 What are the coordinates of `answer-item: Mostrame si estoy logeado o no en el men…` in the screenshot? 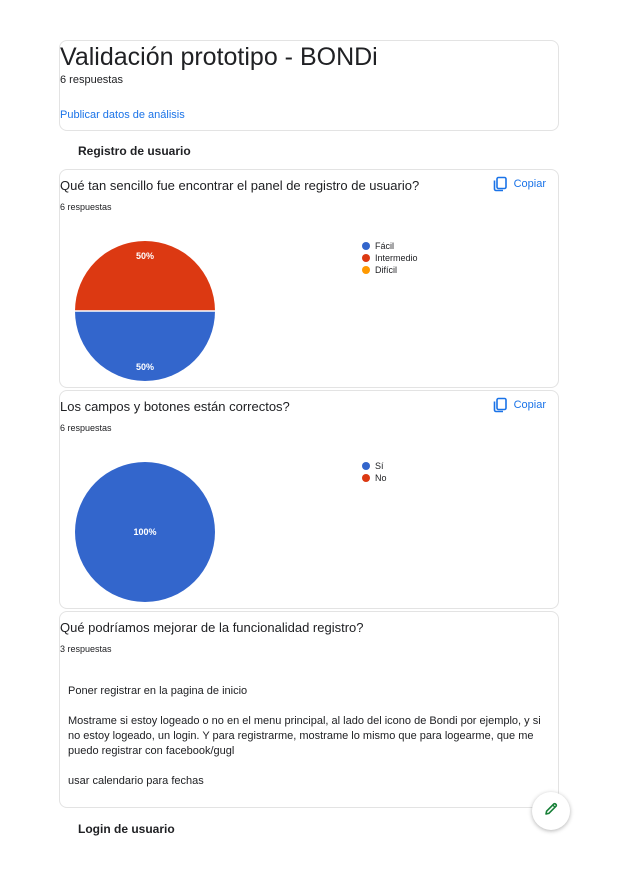 It's located at (304, 736).